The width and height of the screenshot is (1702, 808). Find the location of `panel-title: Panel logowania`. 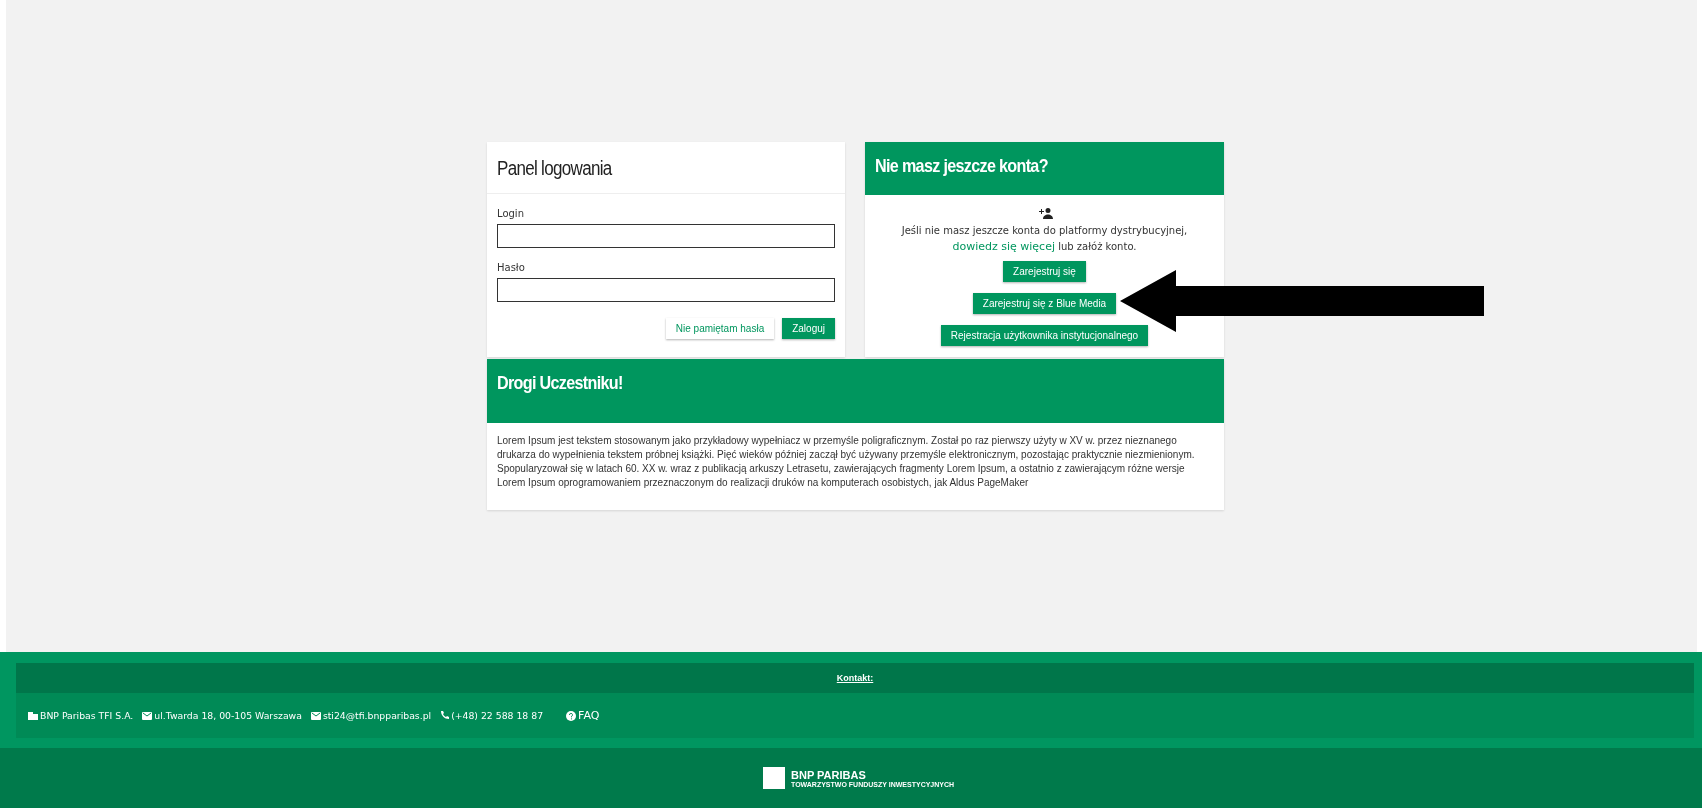

panel-title: Panel logowania is located at coordinates (555, 168).